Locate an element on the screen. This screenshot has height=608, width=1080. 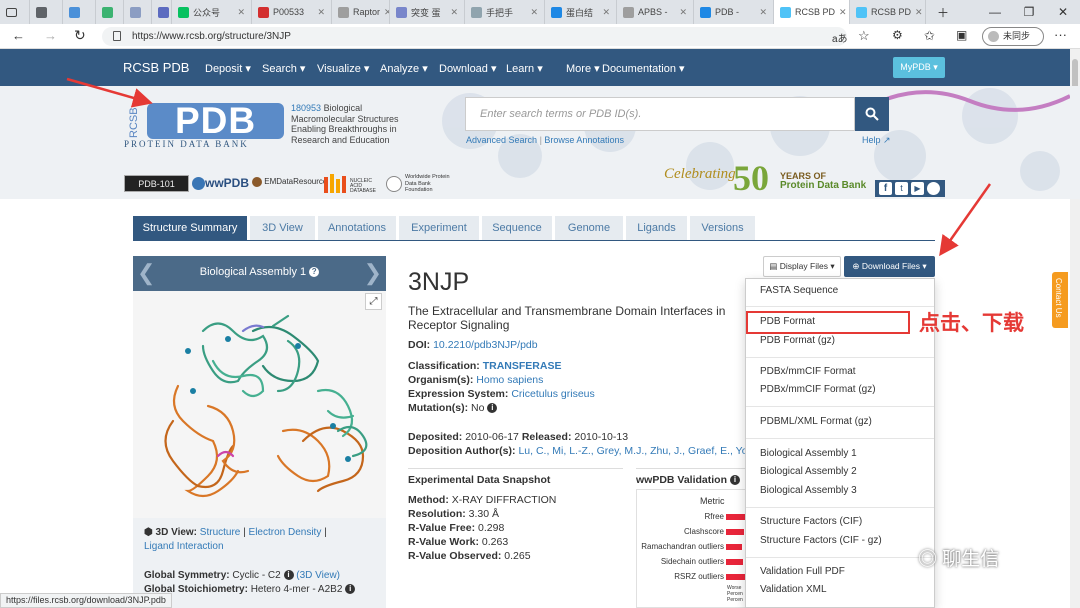
wechat-icon: ◎ is located at coordinates (928, 559).